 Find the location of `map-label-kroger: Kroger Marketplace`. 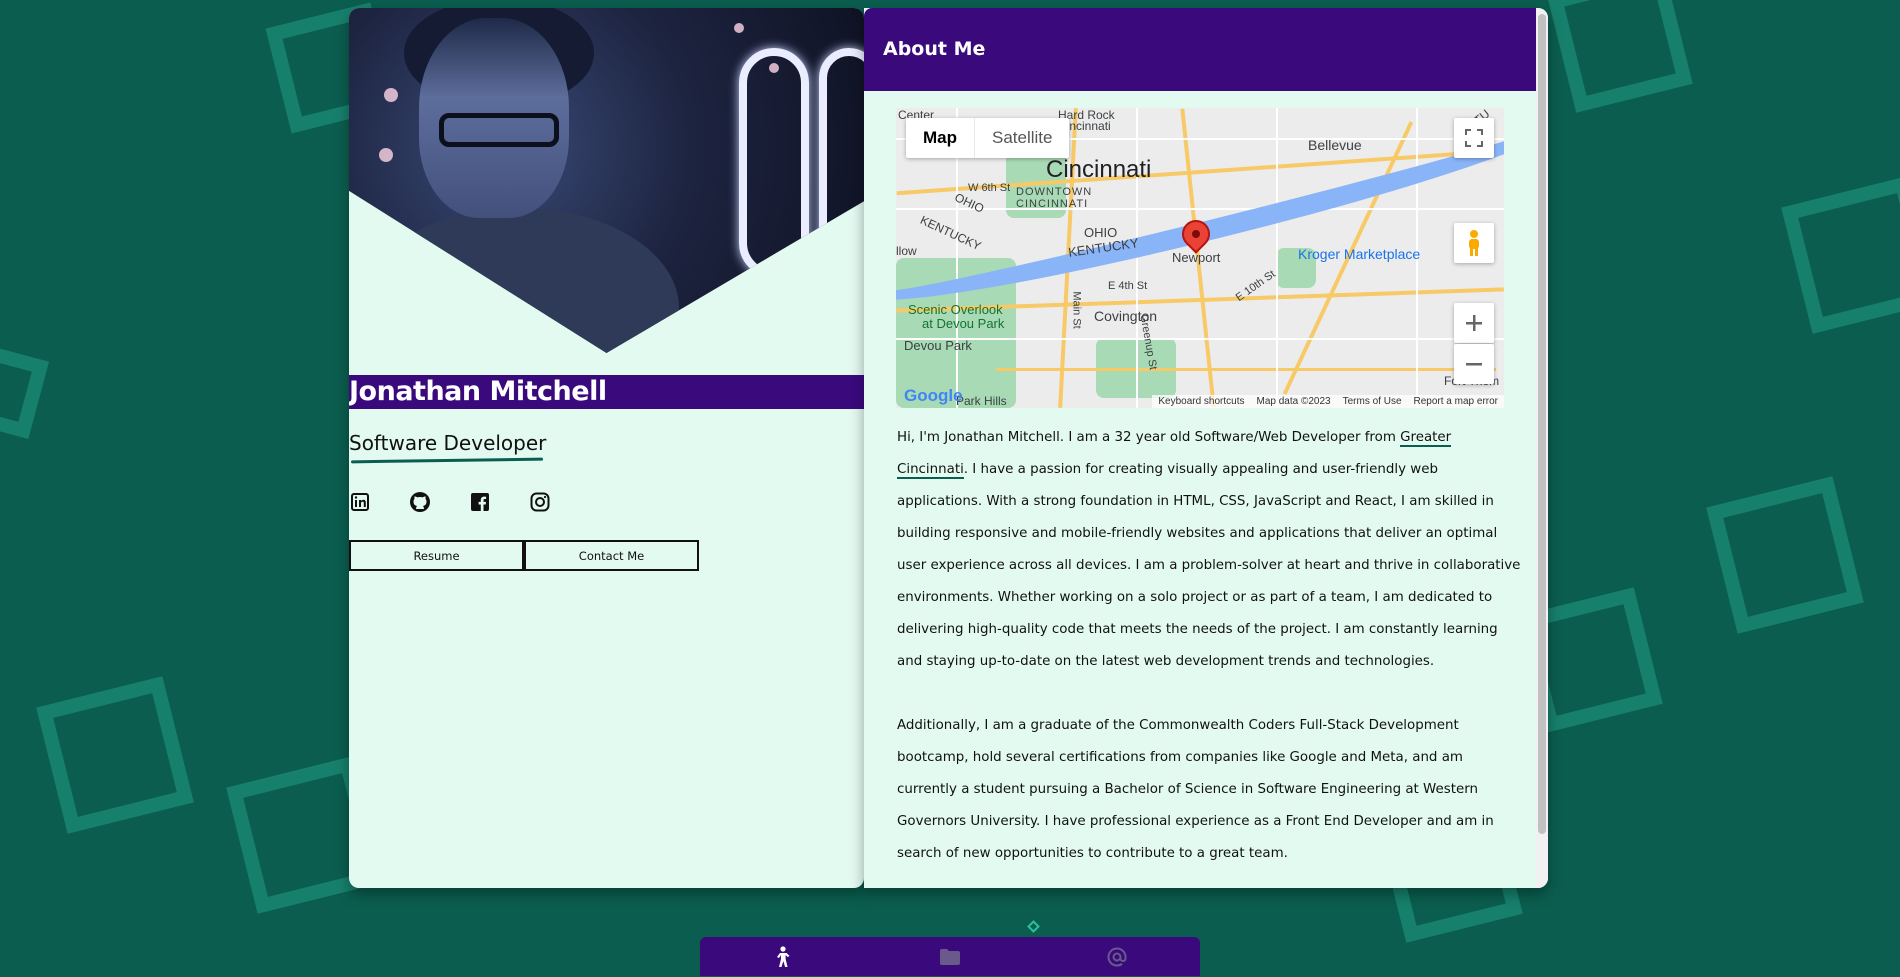

map-label-kroger: Kroger Marketplace is located at coordinates (1359, 254).